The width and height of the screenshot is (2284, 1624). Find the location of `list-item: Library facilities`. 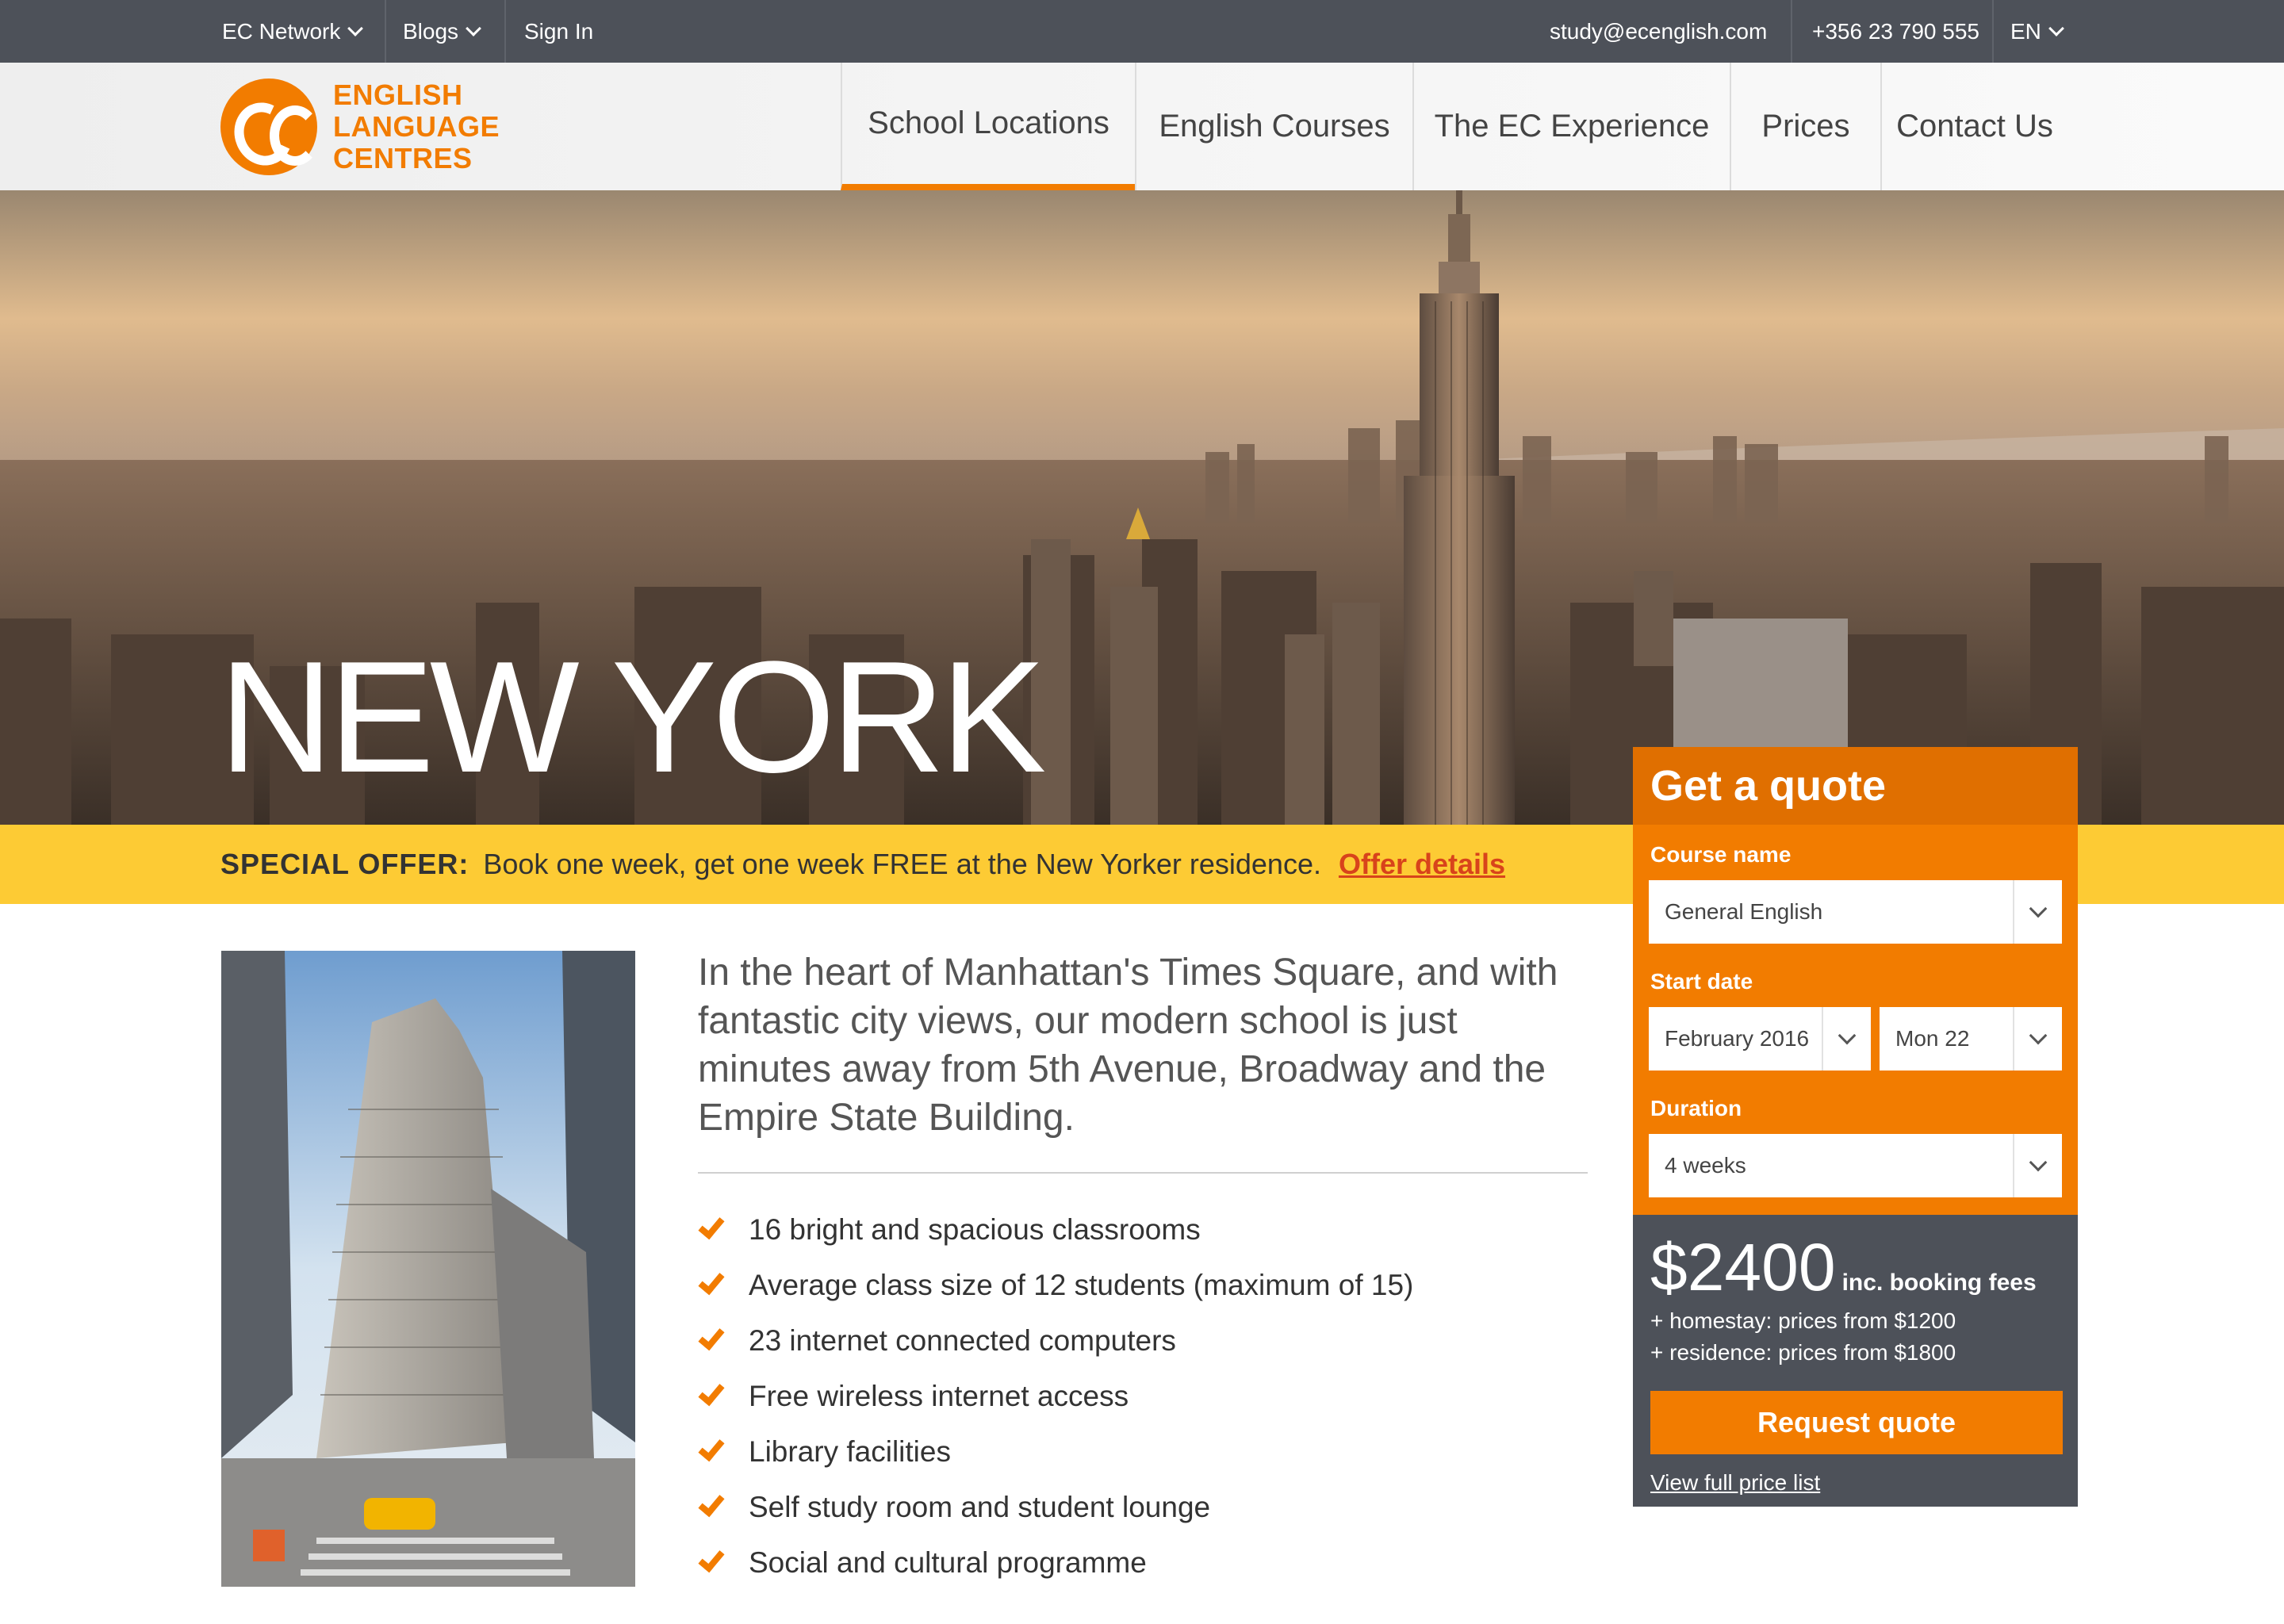

list-item: Library facilities is located at coordinates (1055, 1452).